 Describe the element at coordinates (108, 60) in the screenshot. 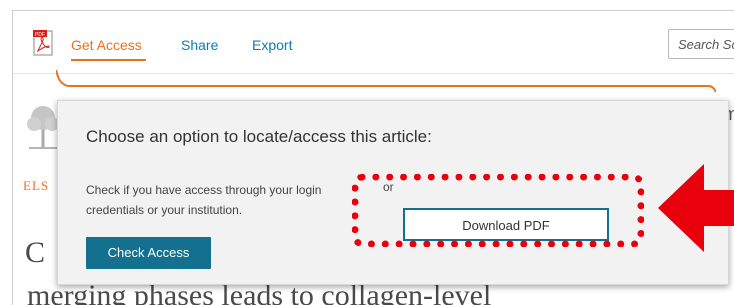

I see `active-tab-underline` at that location.